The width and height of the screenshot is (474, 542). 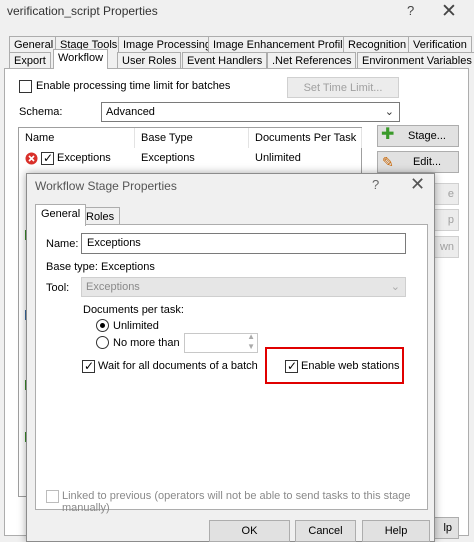 What do you see at coordinates (440, 44) in the screenshot?
I see `tab-verification: Verification` at bounding box center [440, 44].